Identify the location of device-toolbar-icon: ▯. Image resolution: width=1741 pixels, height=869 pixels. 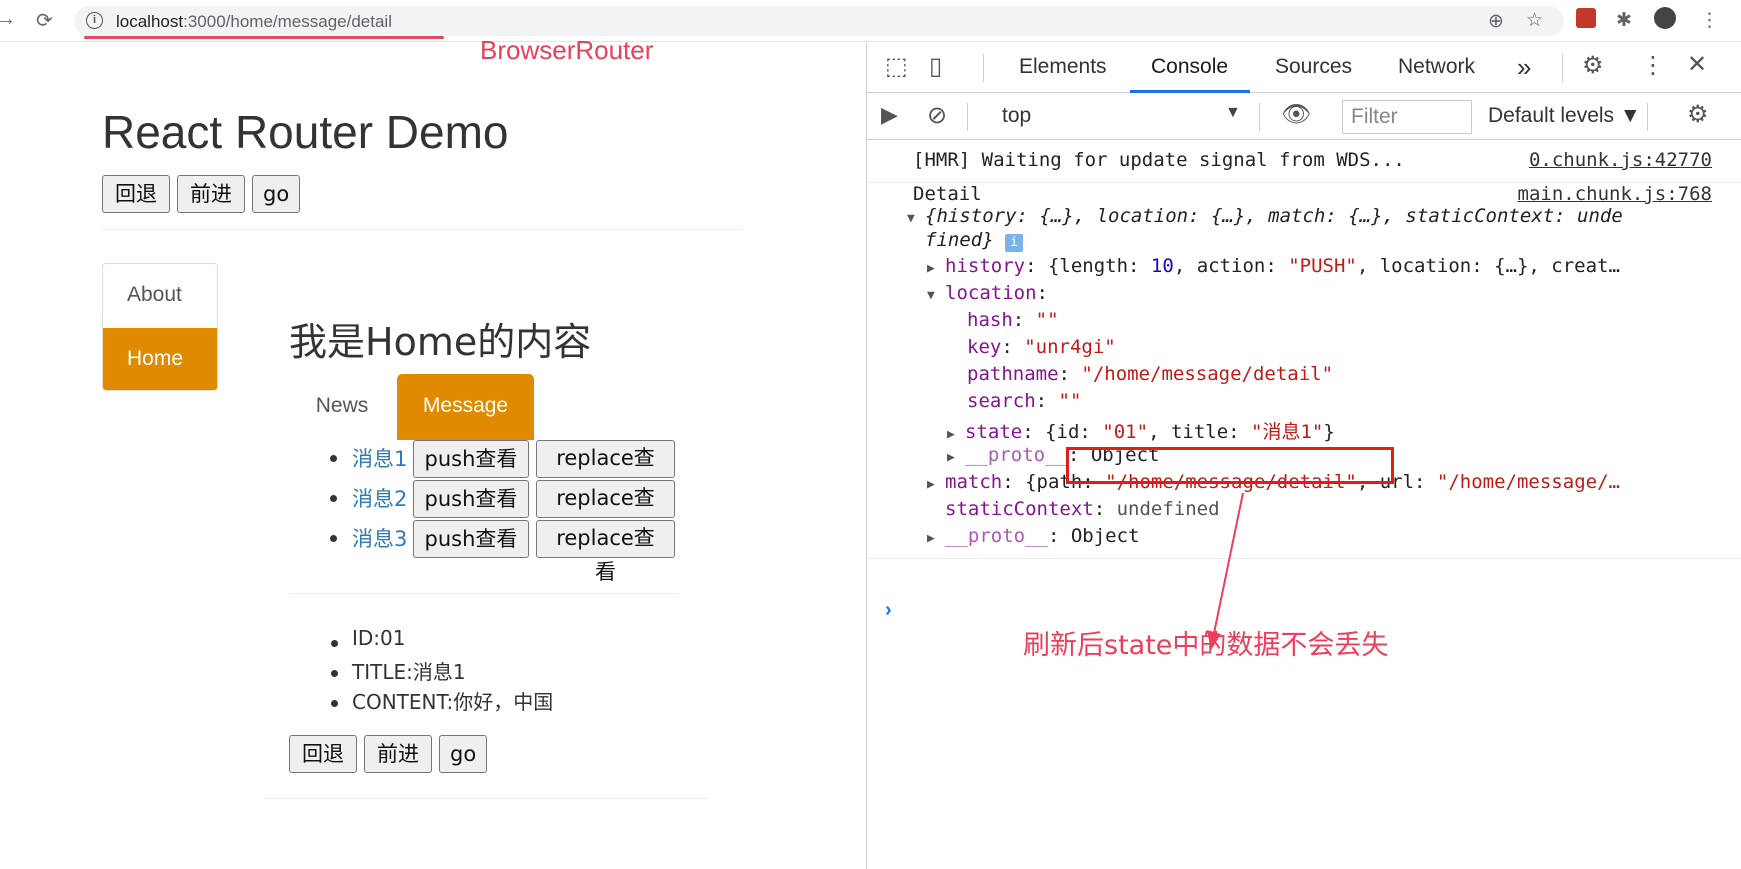
(935, 66).